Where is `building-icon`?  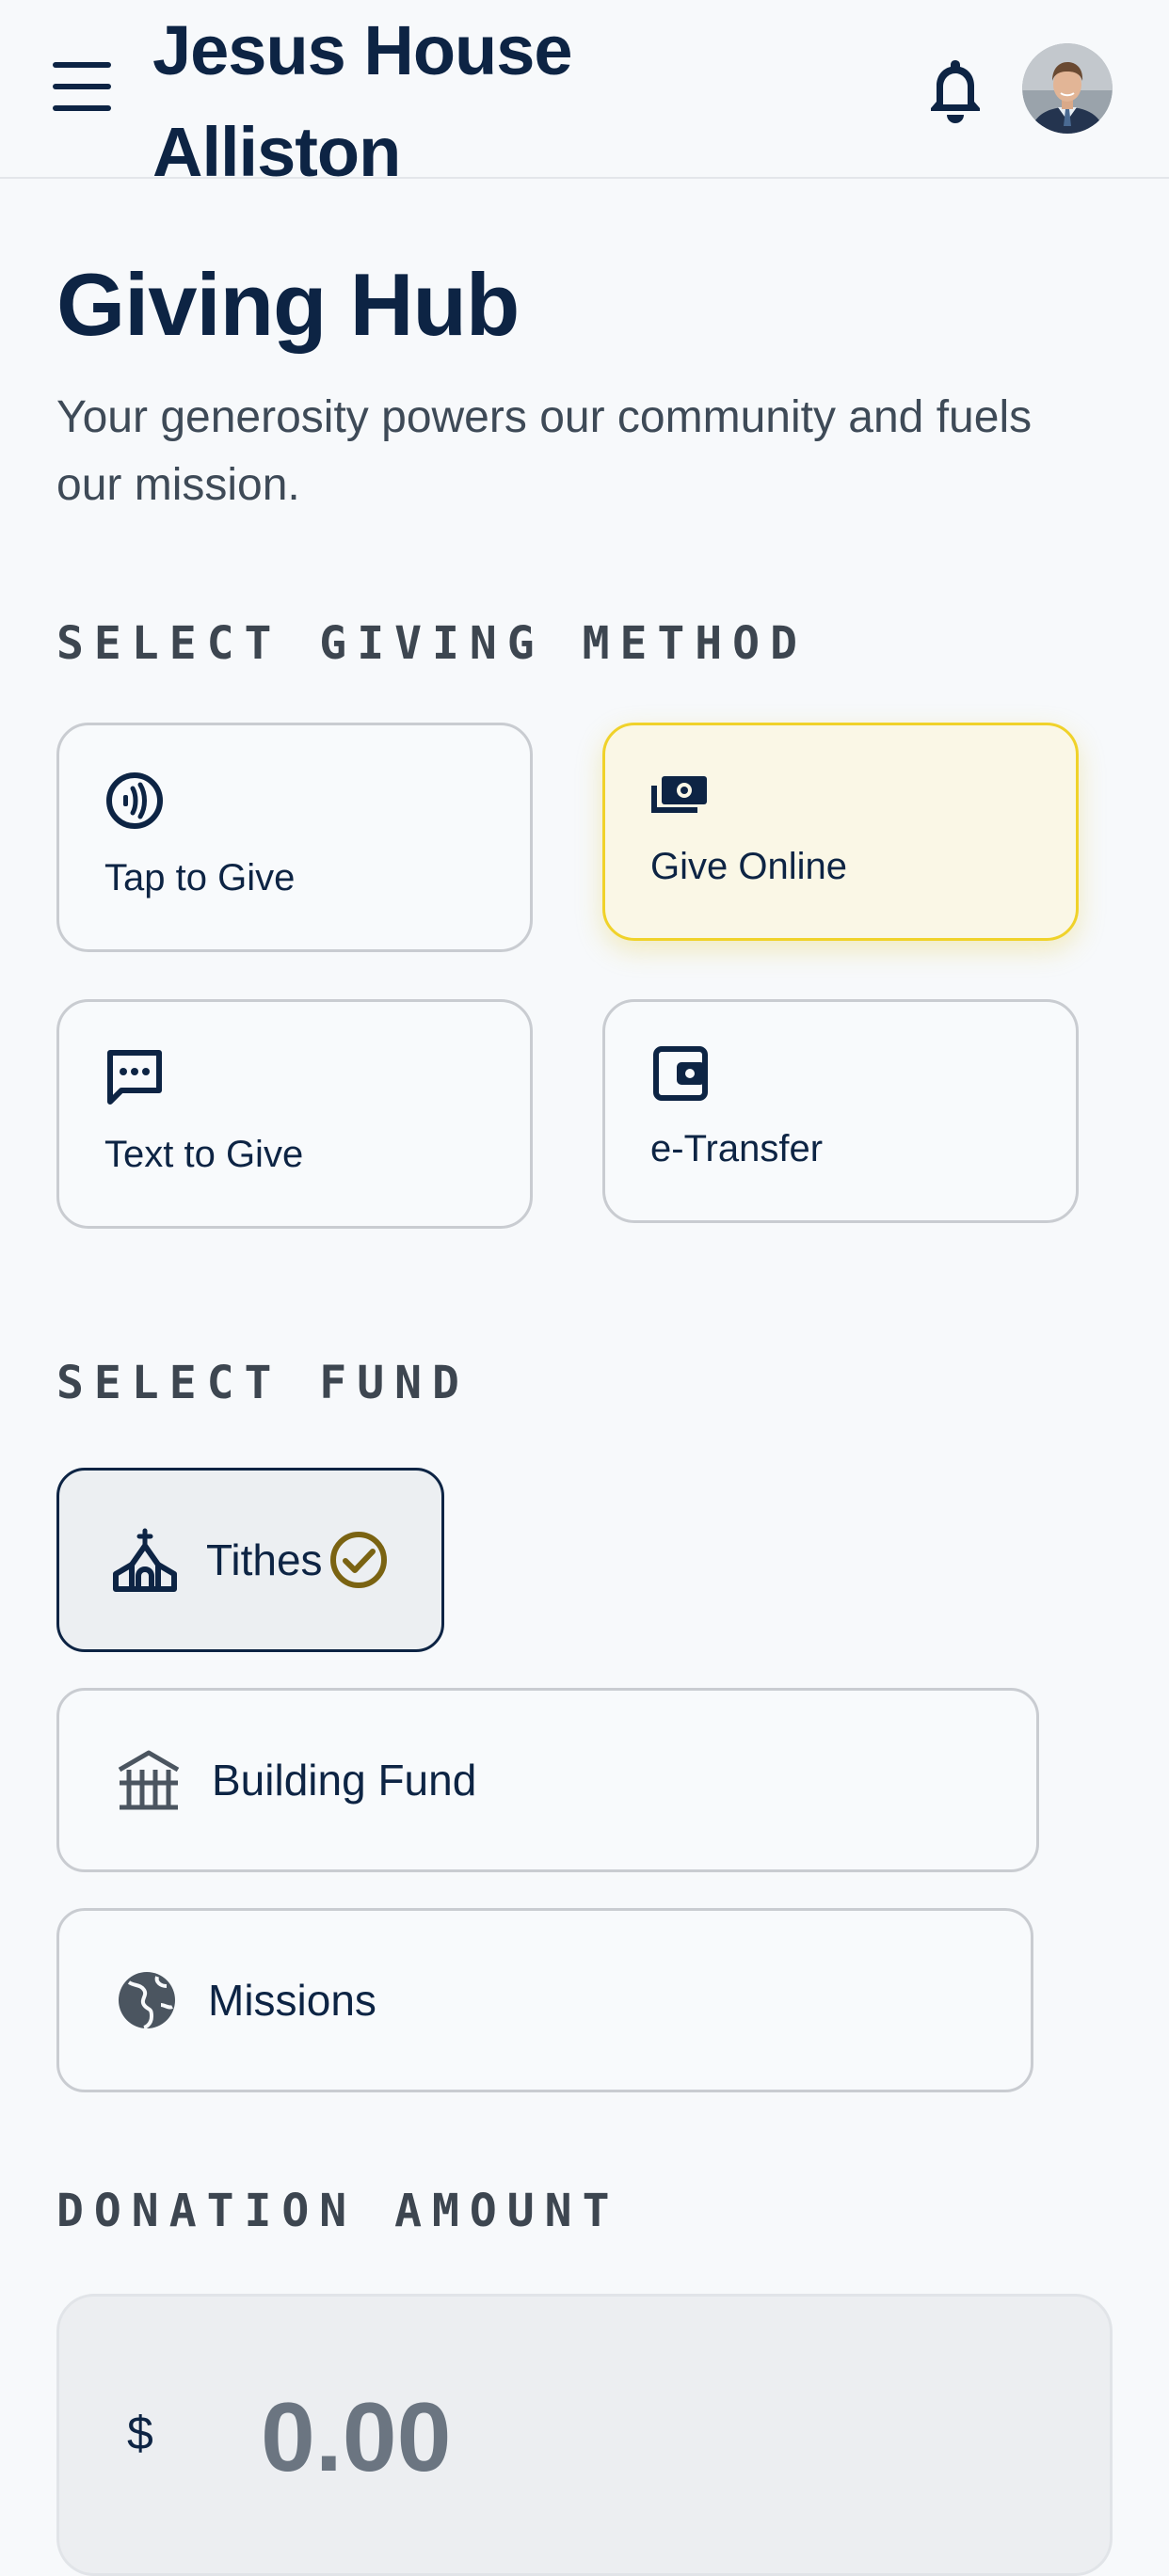 building-icon is located at coordinates (149, 1780).